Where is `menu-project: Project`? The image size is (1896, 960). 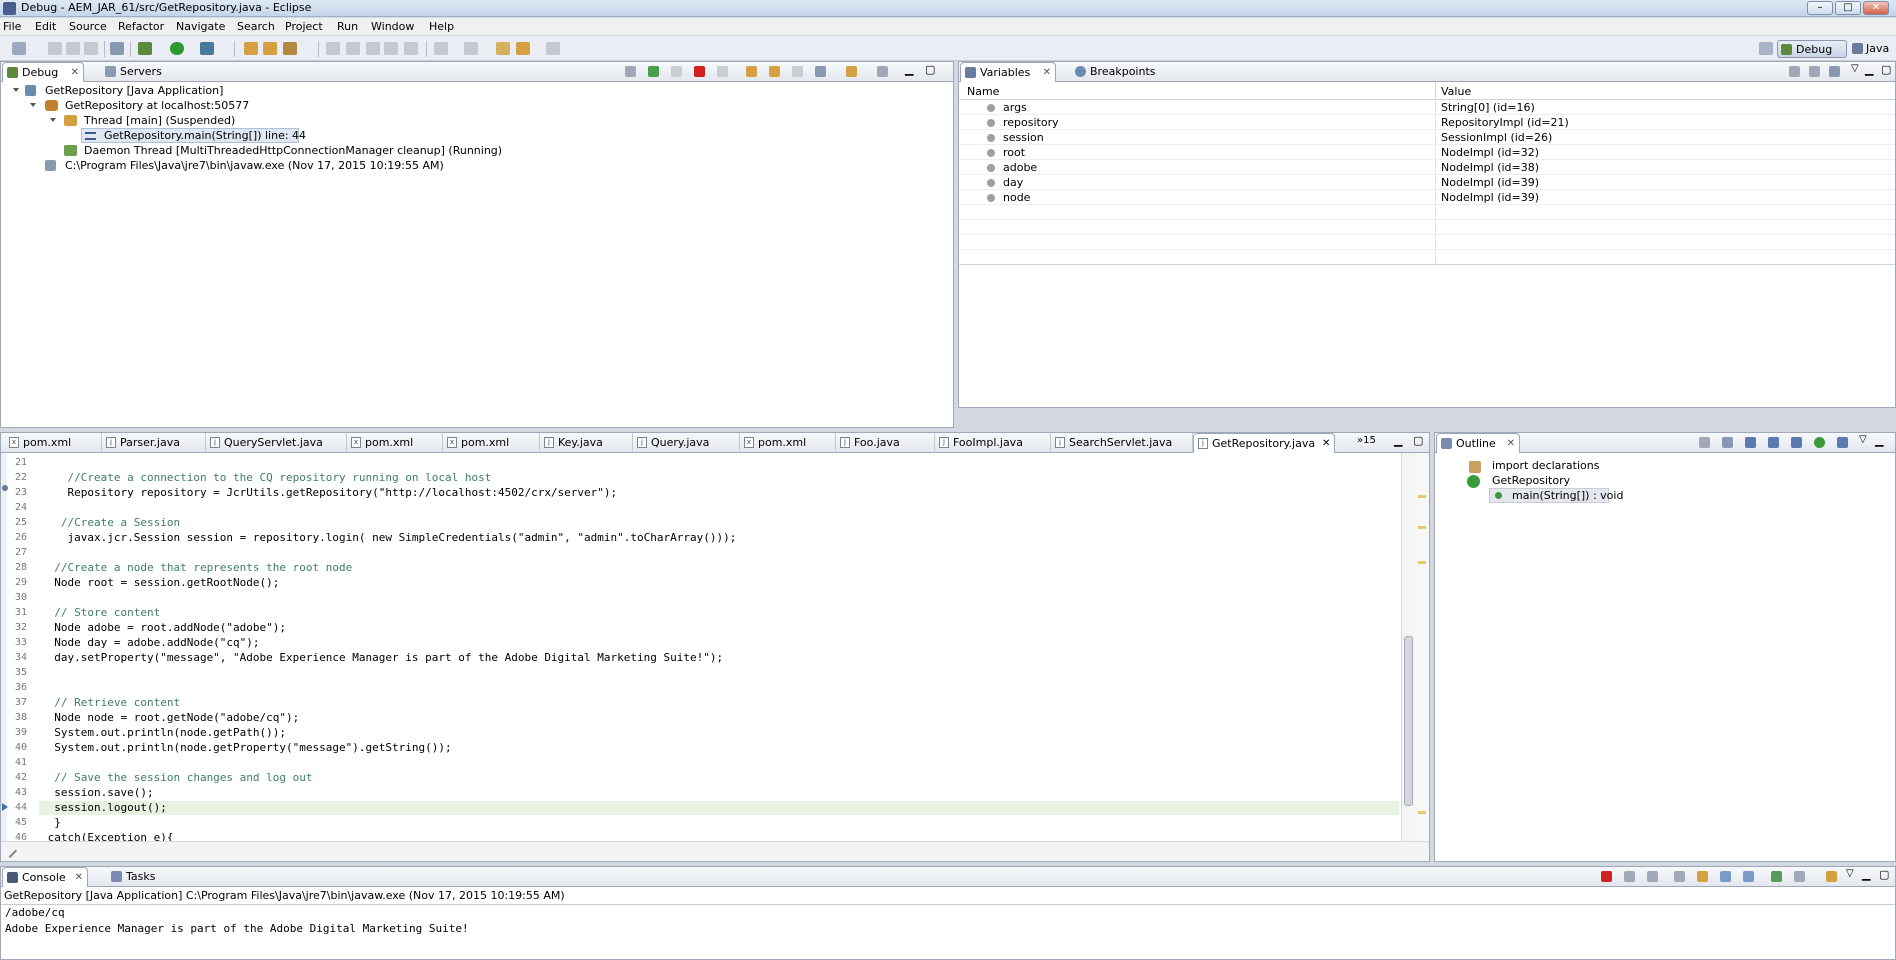
menu-project: Project is located at coordinates (304, 26).